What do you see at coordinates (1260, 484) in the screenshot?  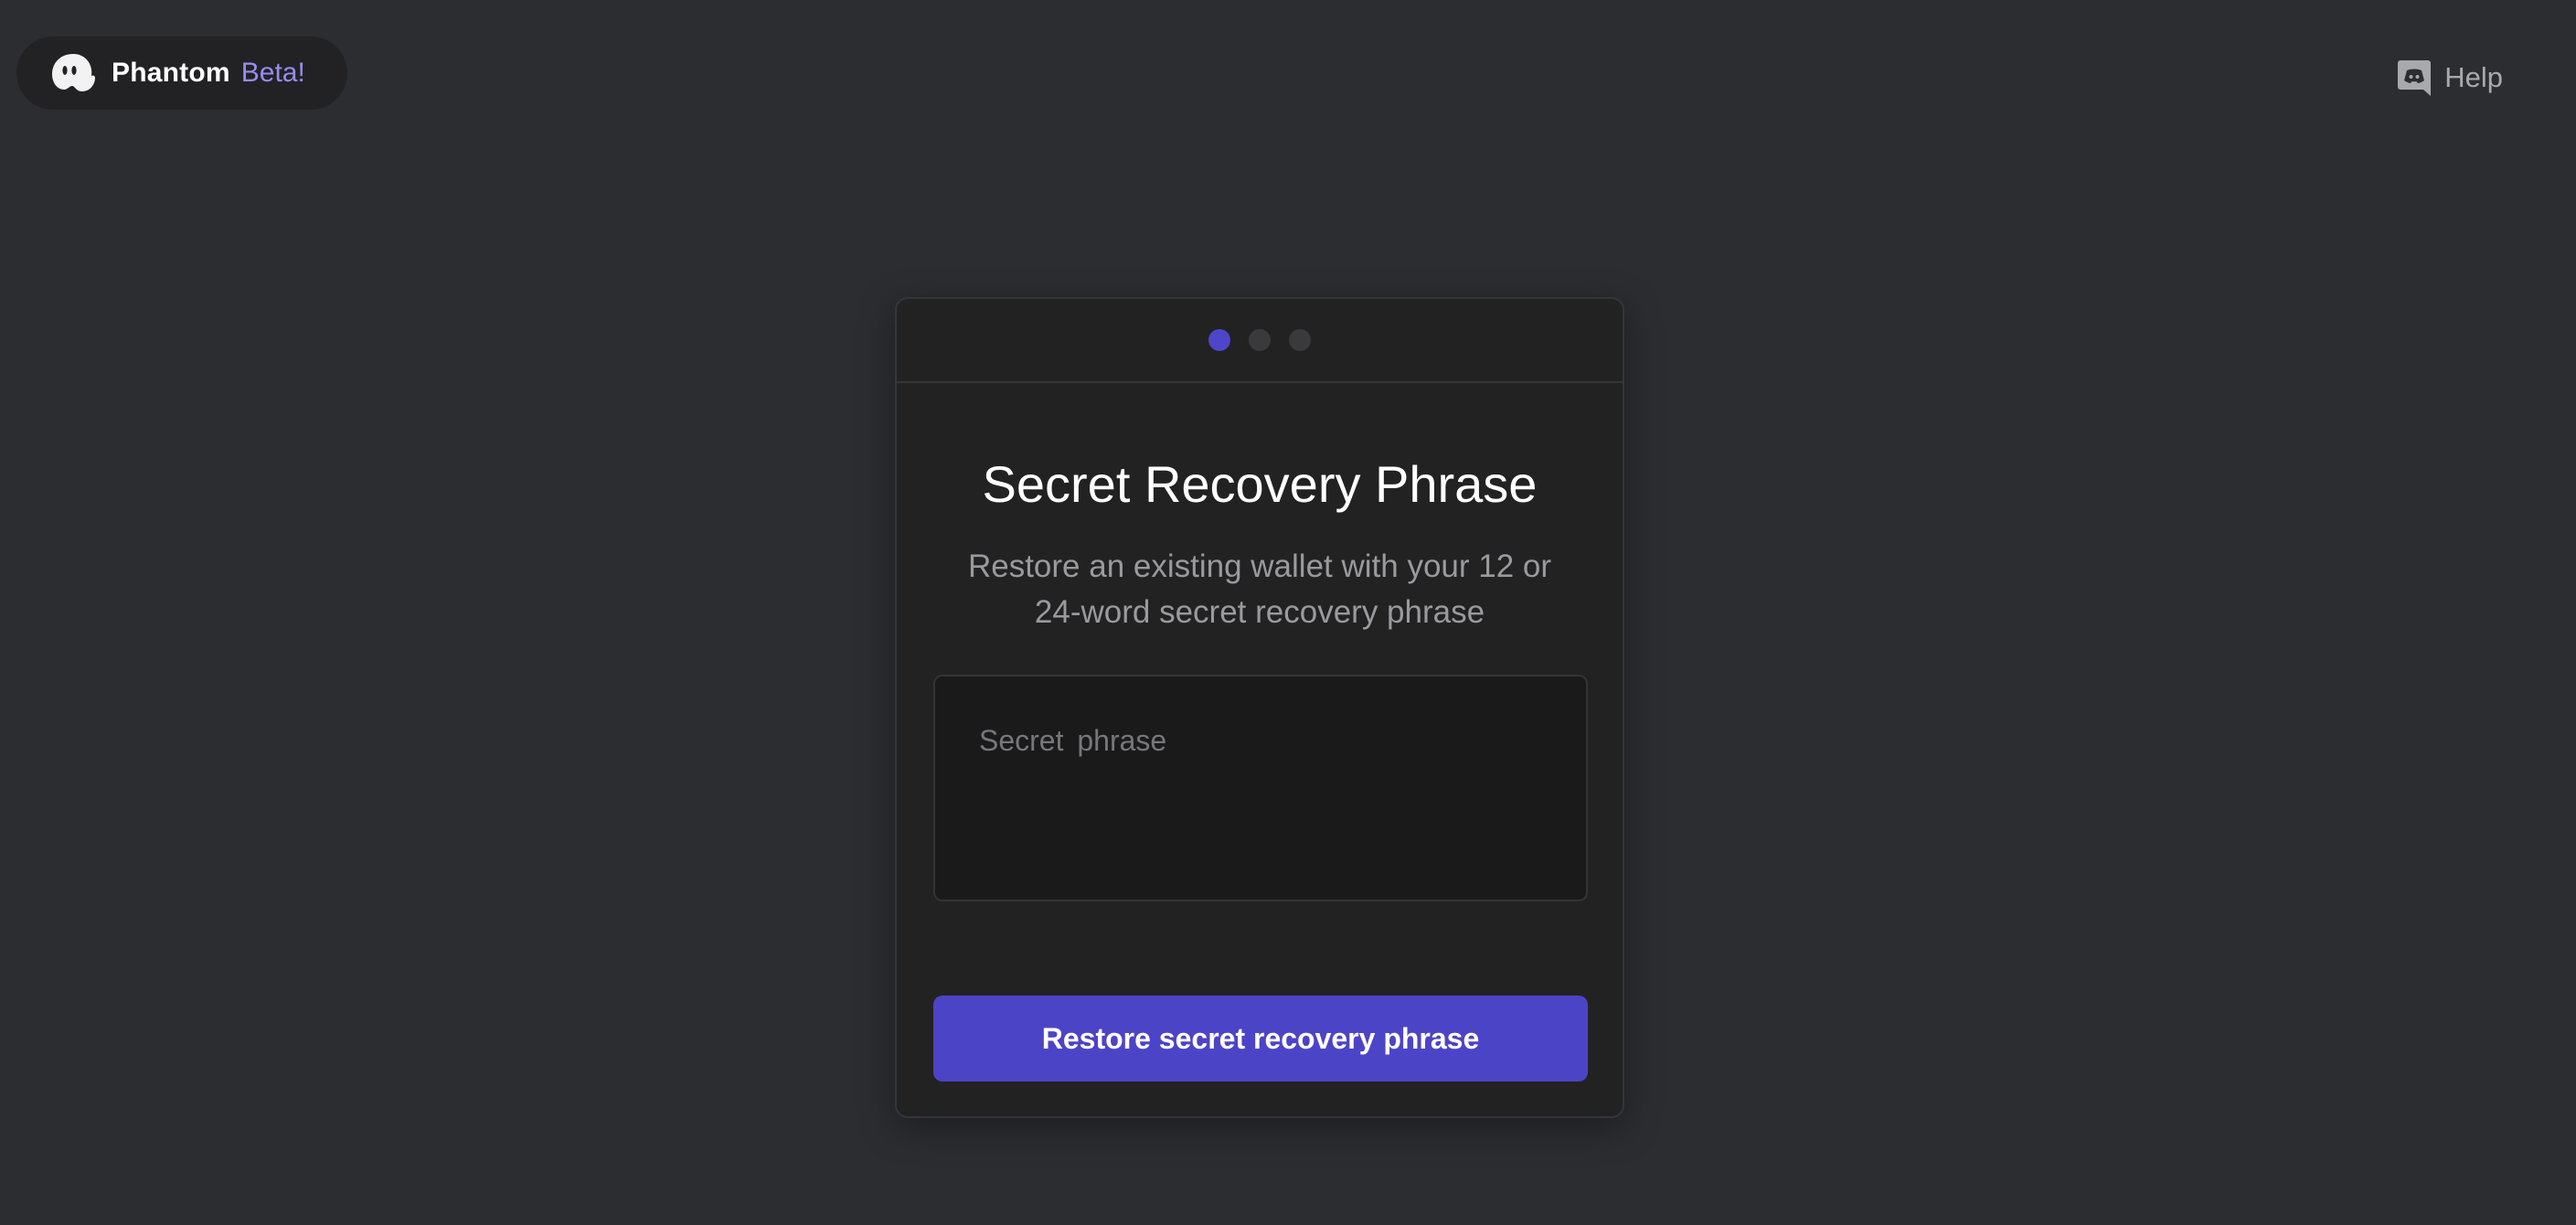 I see `page-title: Secret Recovery Phrase` at bounding box center [1260, 484].